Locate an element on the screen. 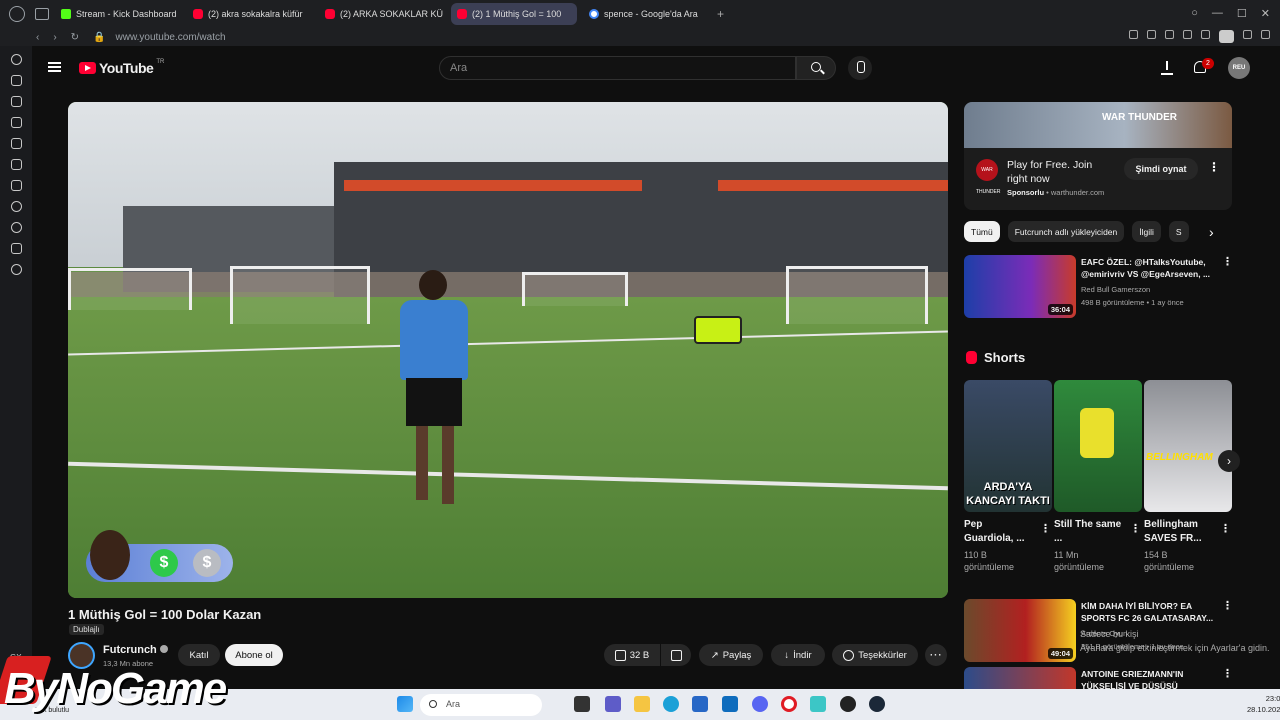 Image resolution: width=1280 pixels, height=720 pixels. opera-menu-icon is located at coordinates (17, 14).